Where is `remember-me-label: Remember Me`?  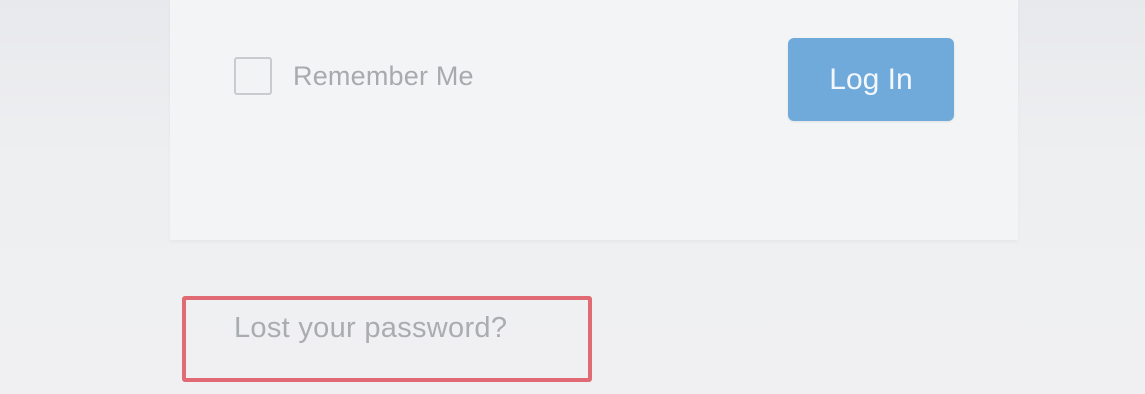
remember-me-label: Remember Me is located at coordinates (383, 76).